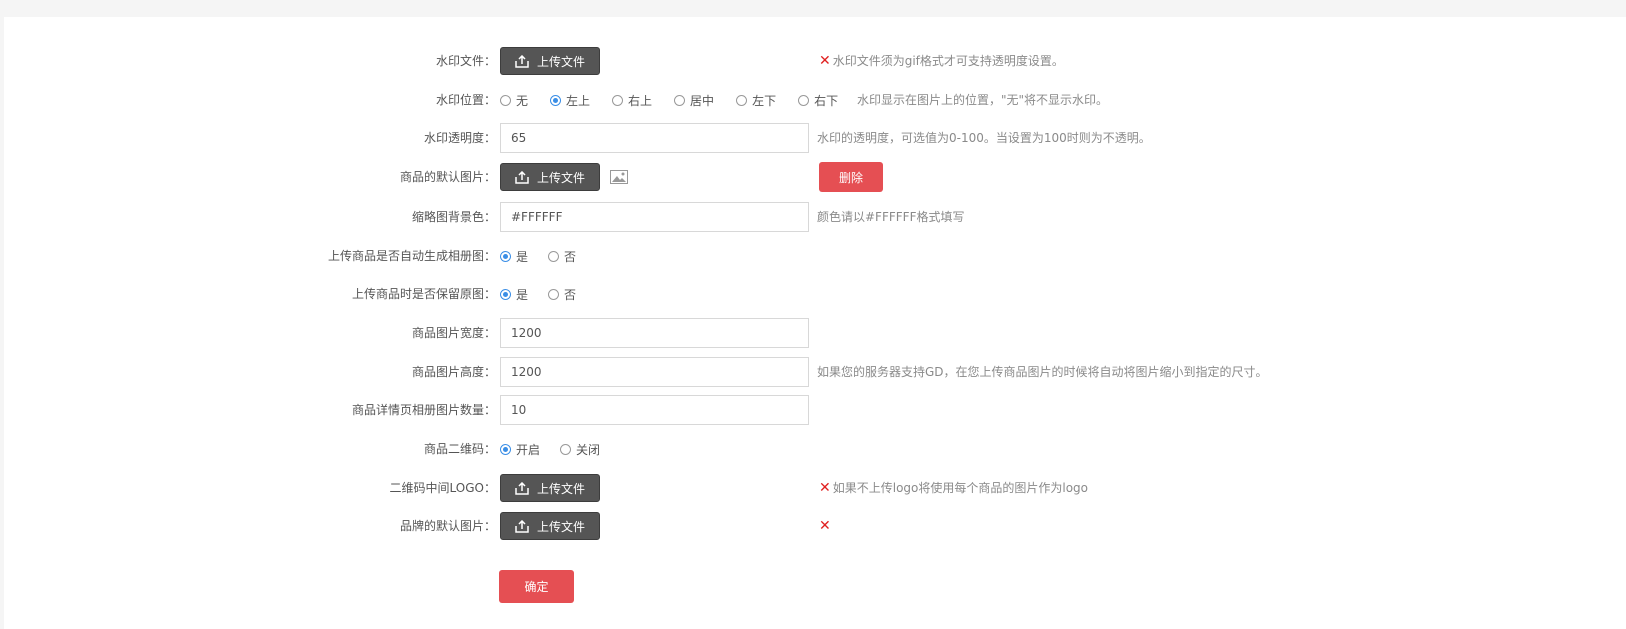 The height and width of the screenshot is (629, 1626). I want to click on keep-original-radio-group: 是否, so click(548, 294).